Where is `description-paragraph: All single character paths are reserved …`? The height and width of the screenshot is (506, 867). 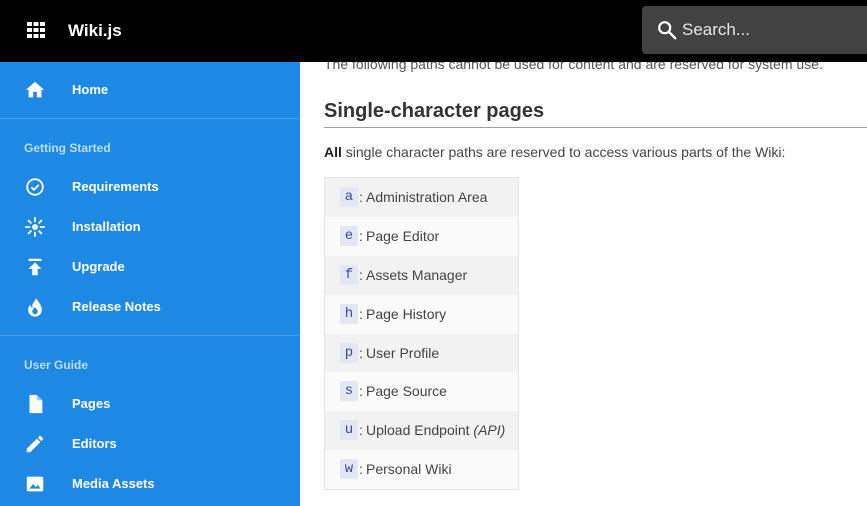 description-paragraph: All single character paths are reserved … is located at coordinates (554, 152).